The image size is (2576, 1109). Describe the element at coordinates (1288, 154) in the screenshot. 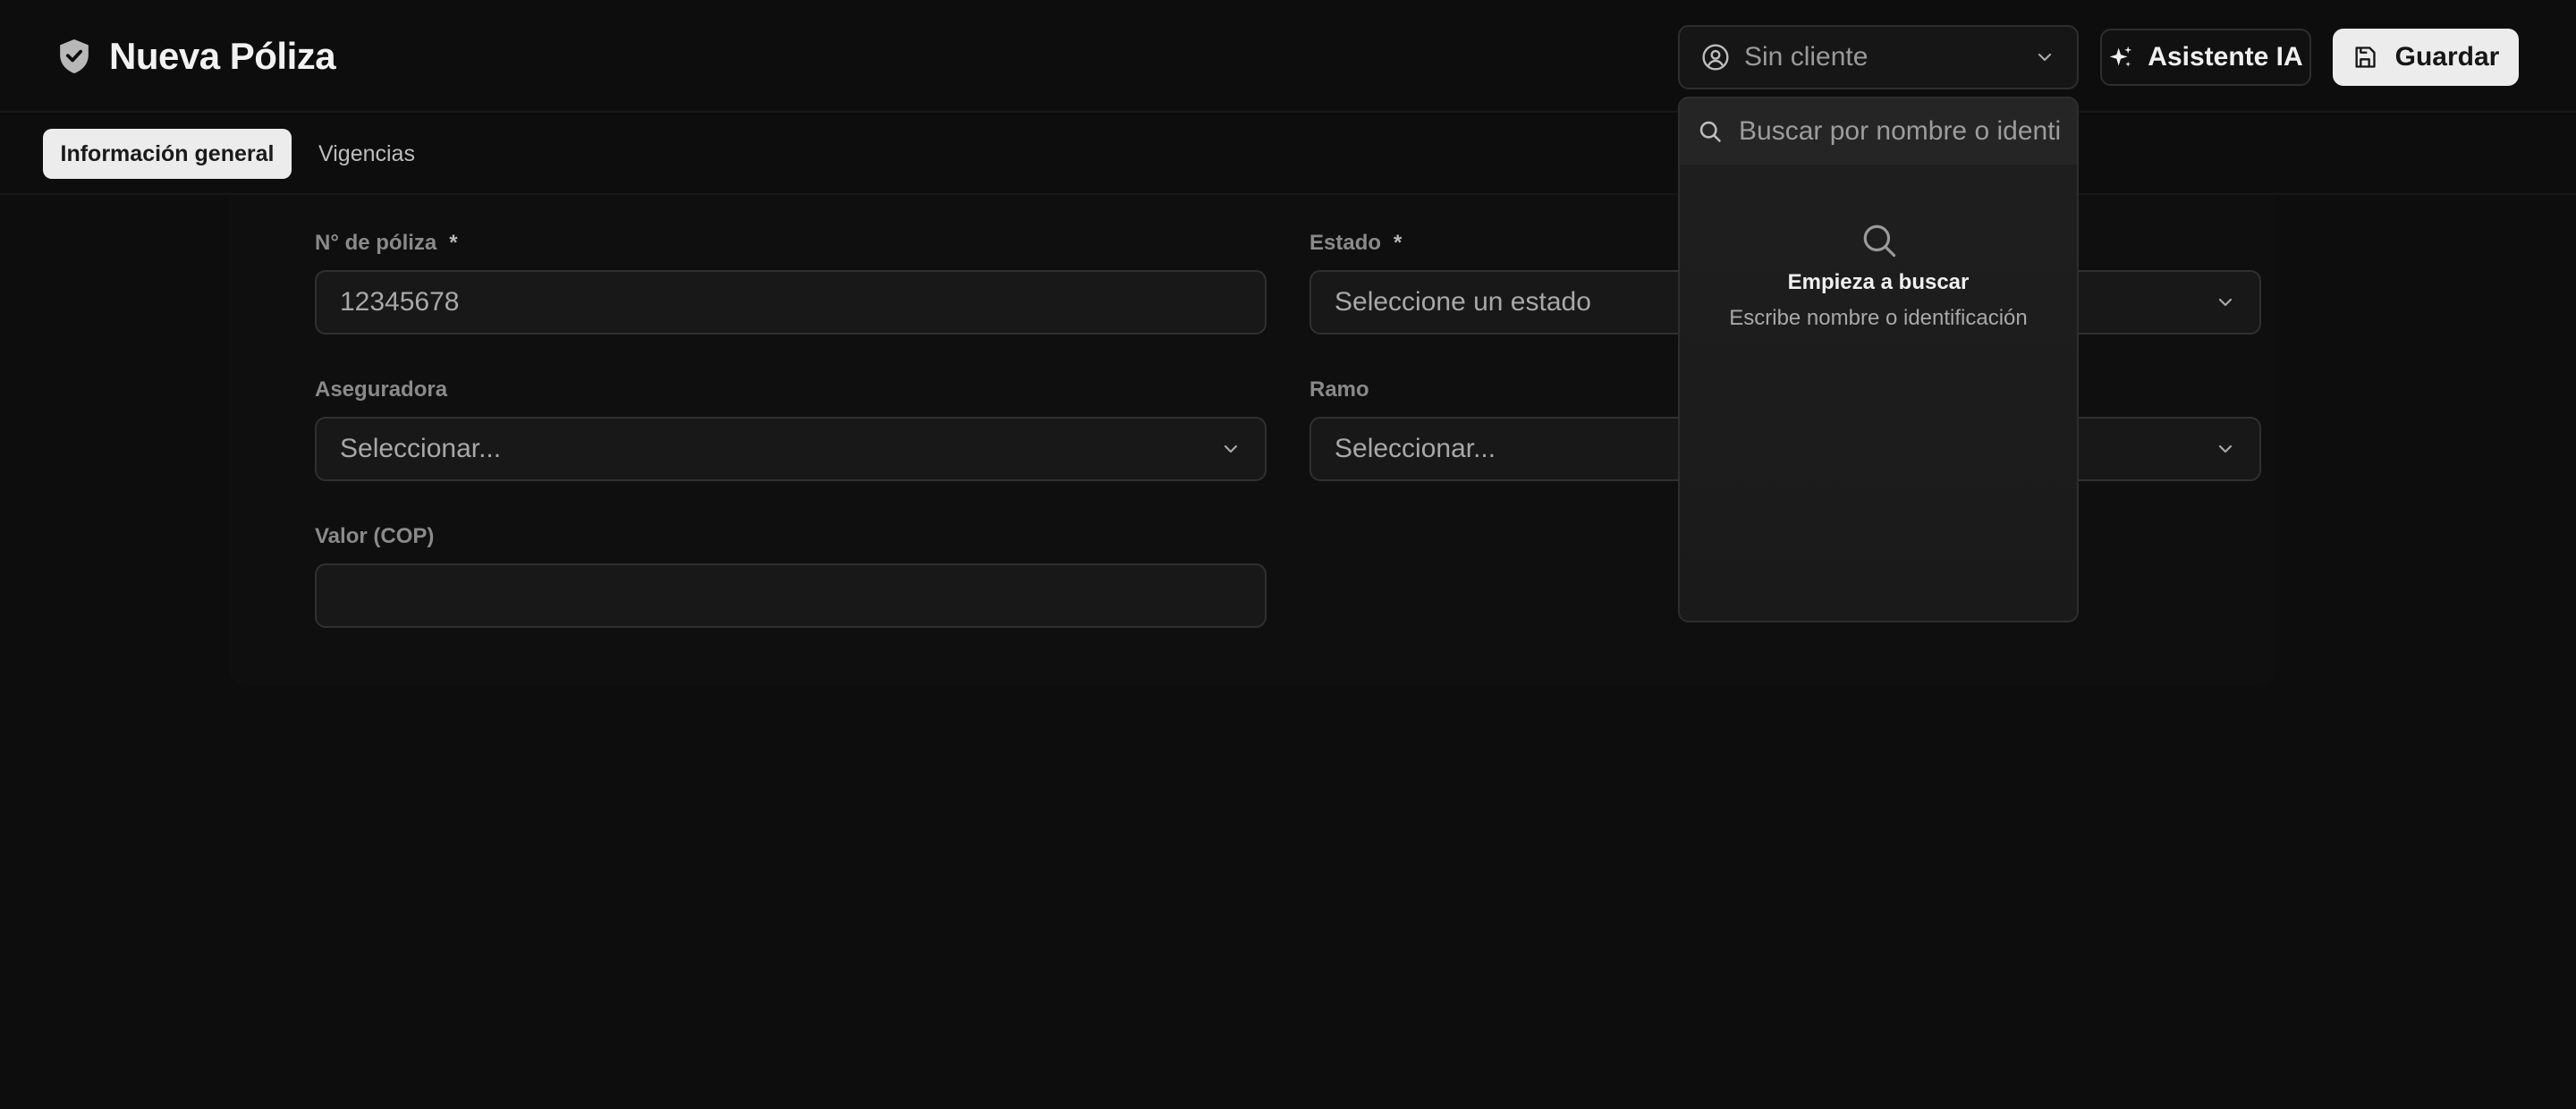

I see `tab-bar: Información general Vigencias` at that location.